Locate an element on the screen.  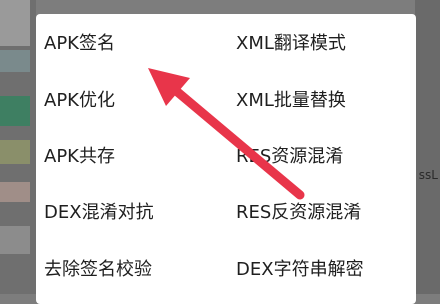
menu-item-dex-string-decrypt: DEX字符串解密 is located at coordinates (300, 270).